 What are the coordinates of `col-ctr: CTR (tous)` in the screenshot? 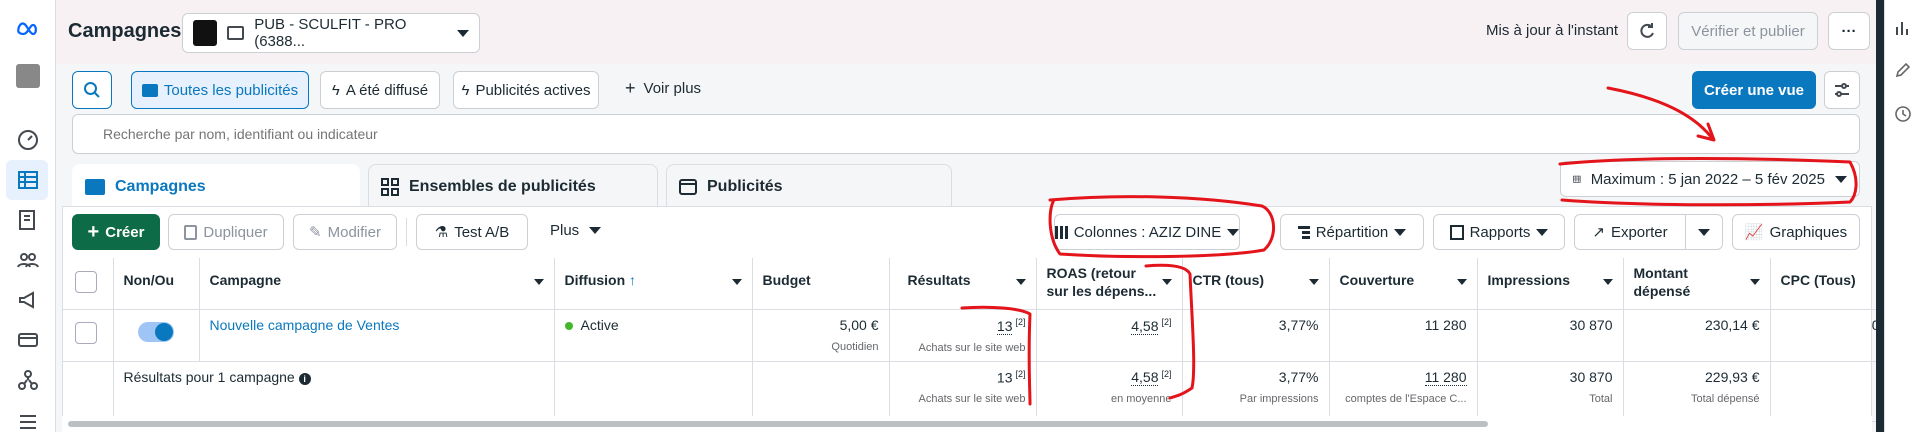 It's located at (1256, 284).